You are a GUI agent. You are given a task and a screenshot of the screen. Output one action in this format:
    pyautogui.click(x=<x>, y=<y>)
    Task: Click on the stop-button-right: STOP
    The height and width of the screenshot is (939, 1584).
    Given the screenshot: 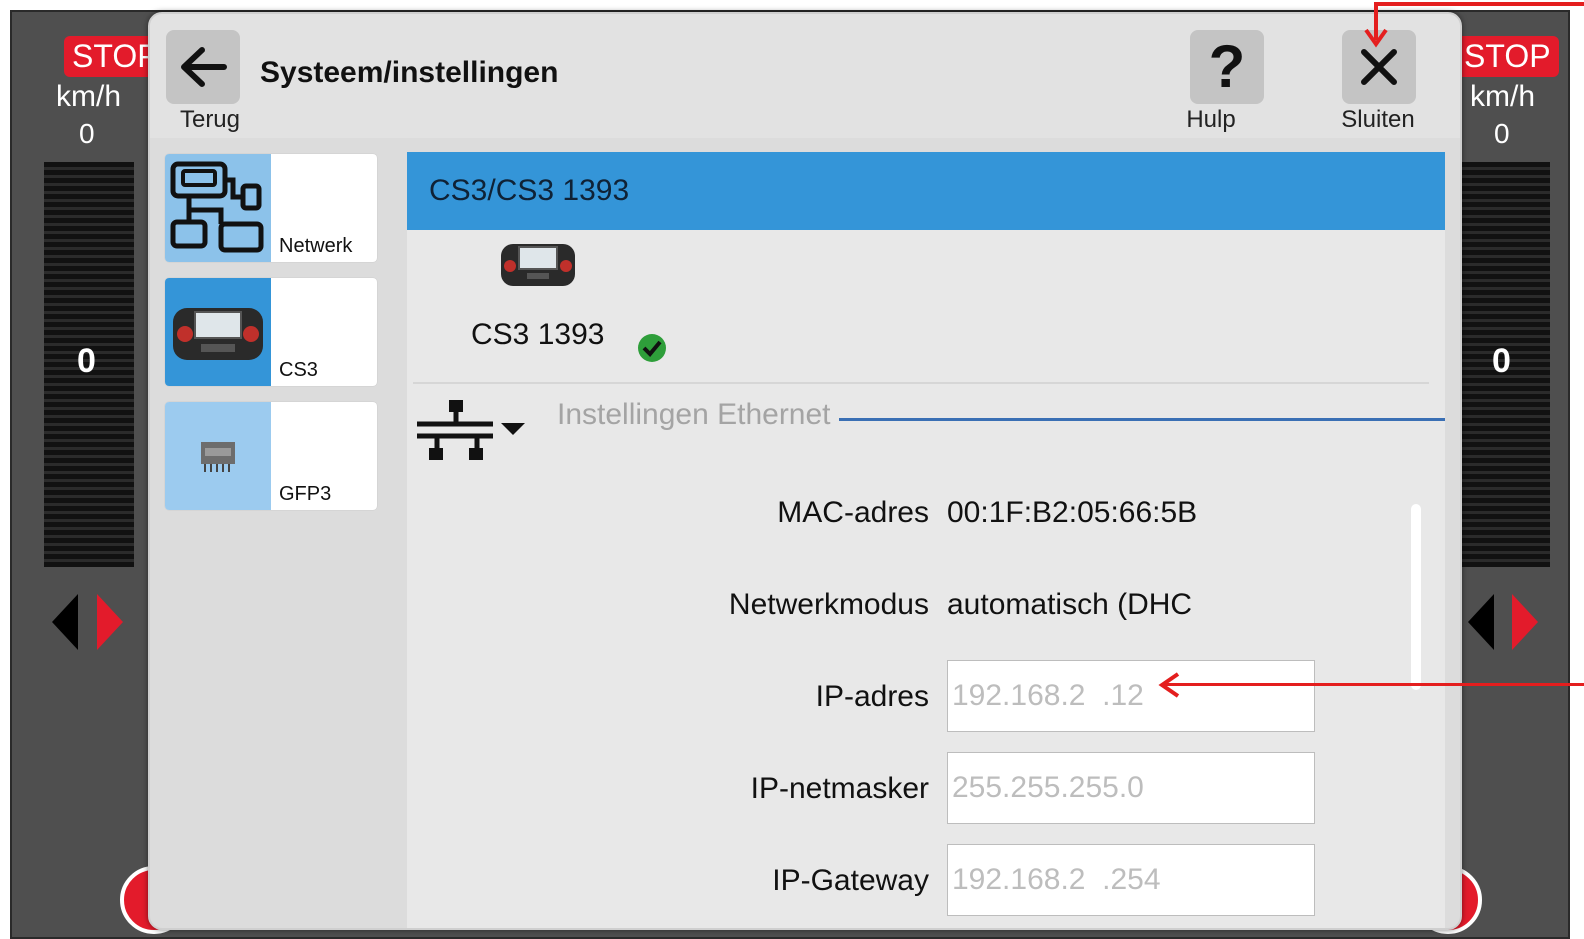 What is the action you would take?
    pyautogui.click(x=1507, y=56)
    